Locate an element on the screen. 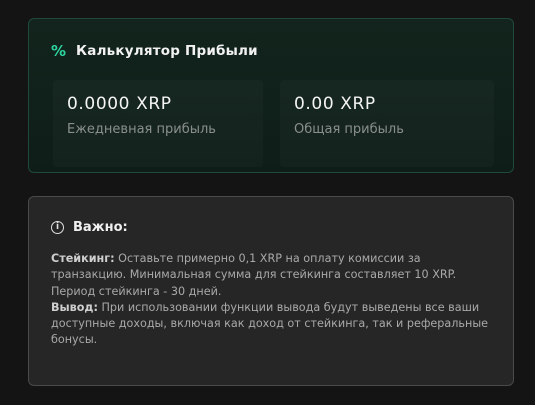  info-icon: i is located at coordinates (57, 227).